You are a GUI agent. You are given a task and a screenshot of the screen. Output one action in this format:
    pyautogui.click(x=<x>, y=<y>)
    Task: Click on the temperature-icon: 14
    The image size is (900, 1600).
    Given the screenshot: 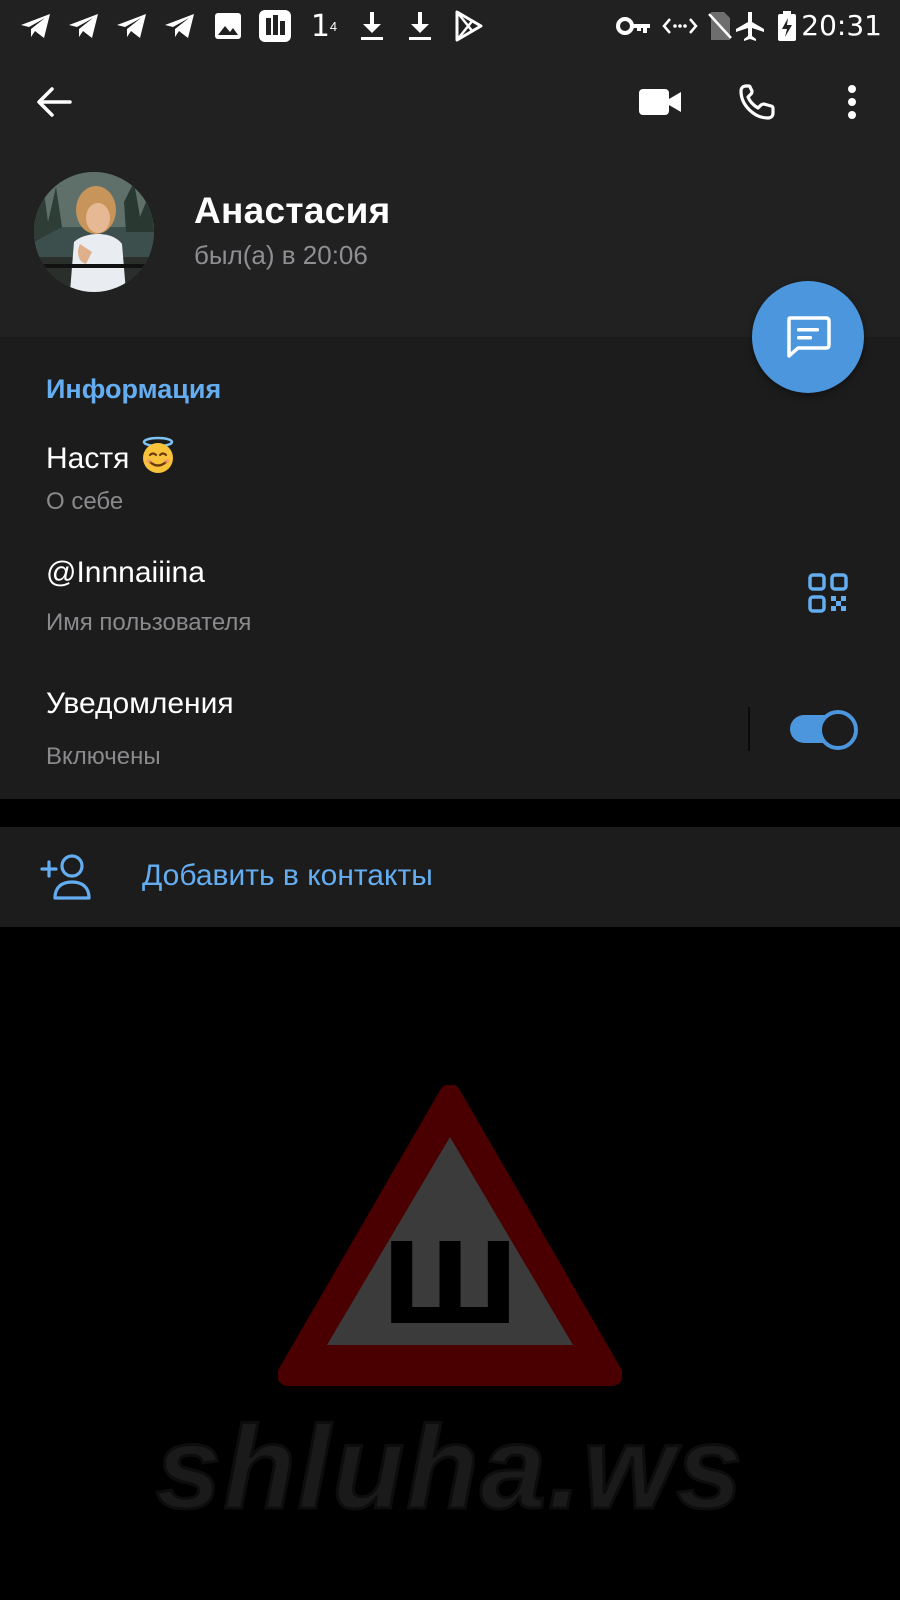 What is the action you would take?
    pyautogui.click(x=324, y=26)
    